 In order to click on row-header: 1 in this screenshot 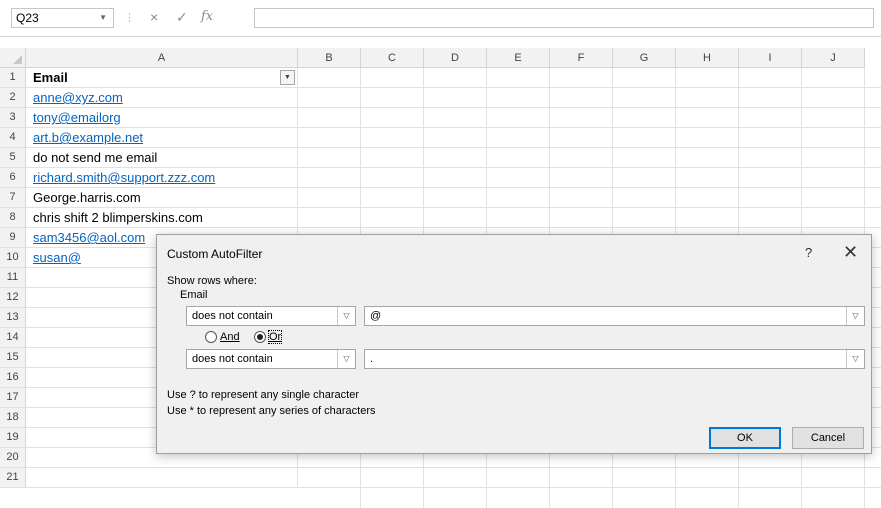, I will do `click(13, 77)`.